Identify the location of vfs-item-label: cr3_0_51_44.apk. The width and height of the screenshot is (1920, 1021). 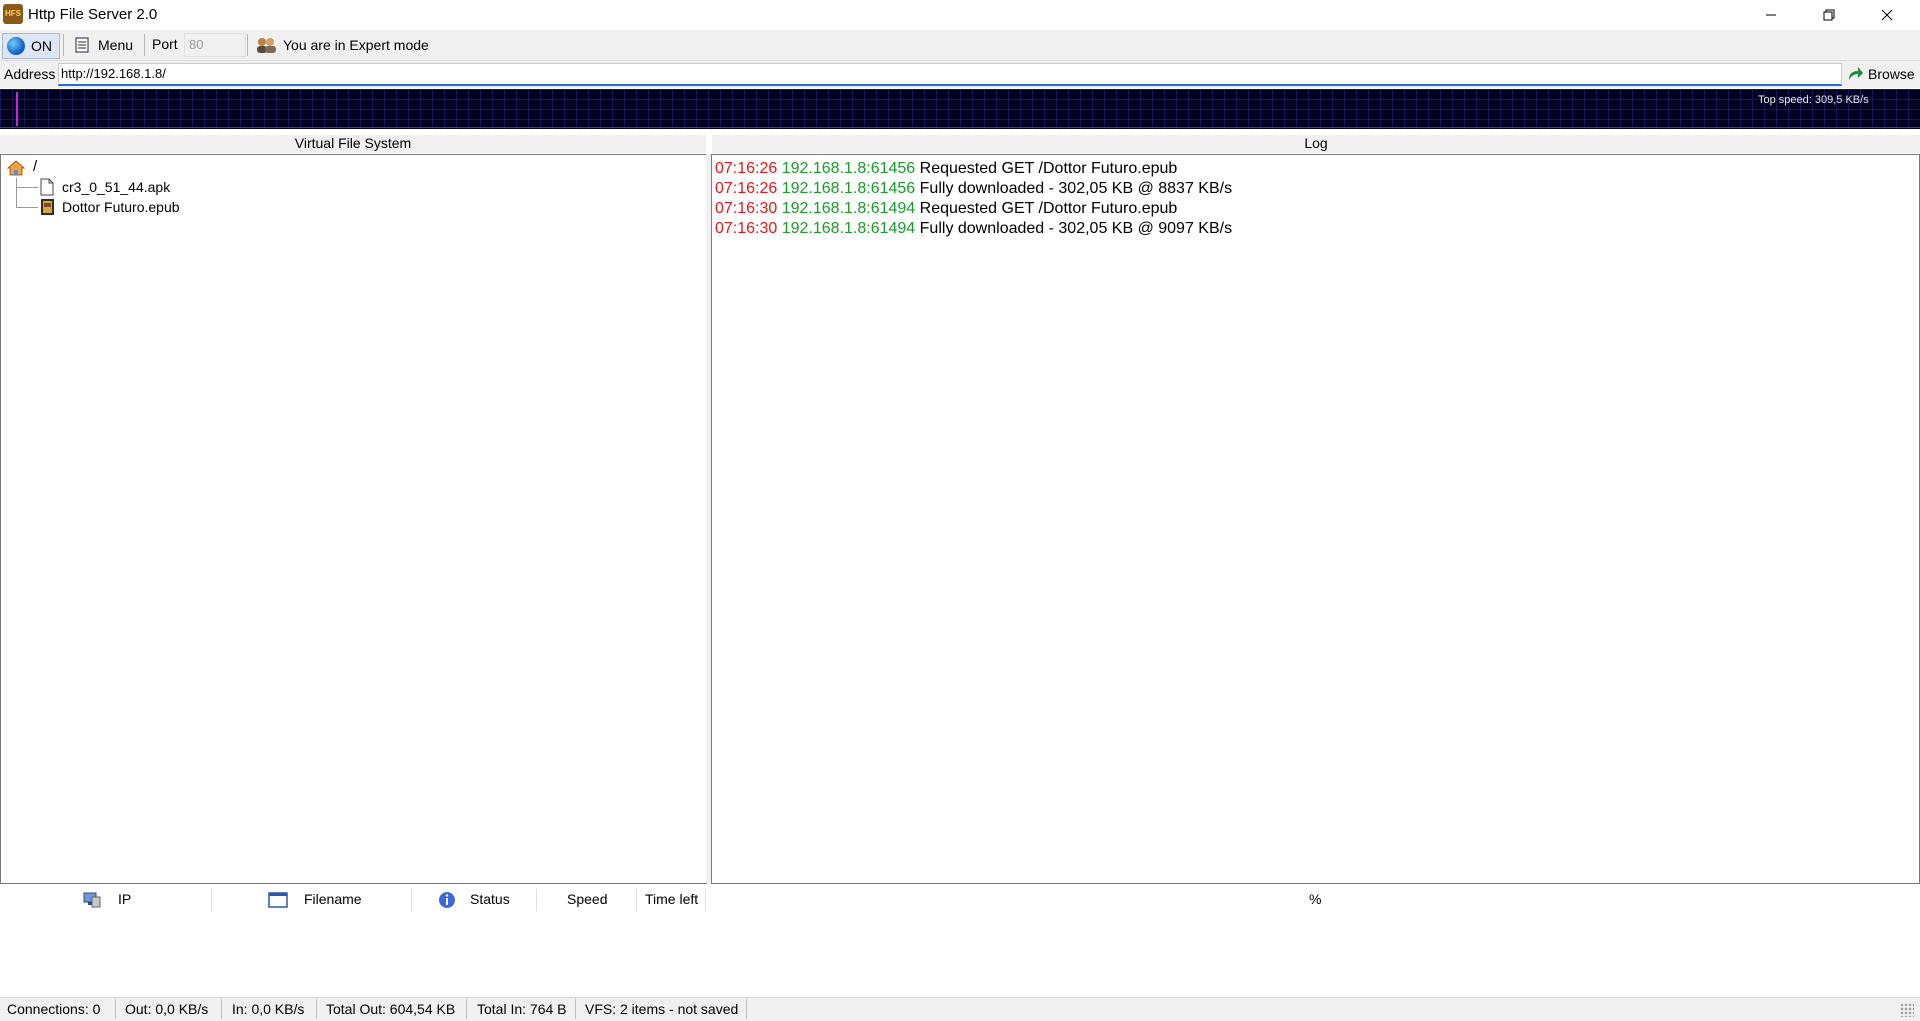
(116, 187).